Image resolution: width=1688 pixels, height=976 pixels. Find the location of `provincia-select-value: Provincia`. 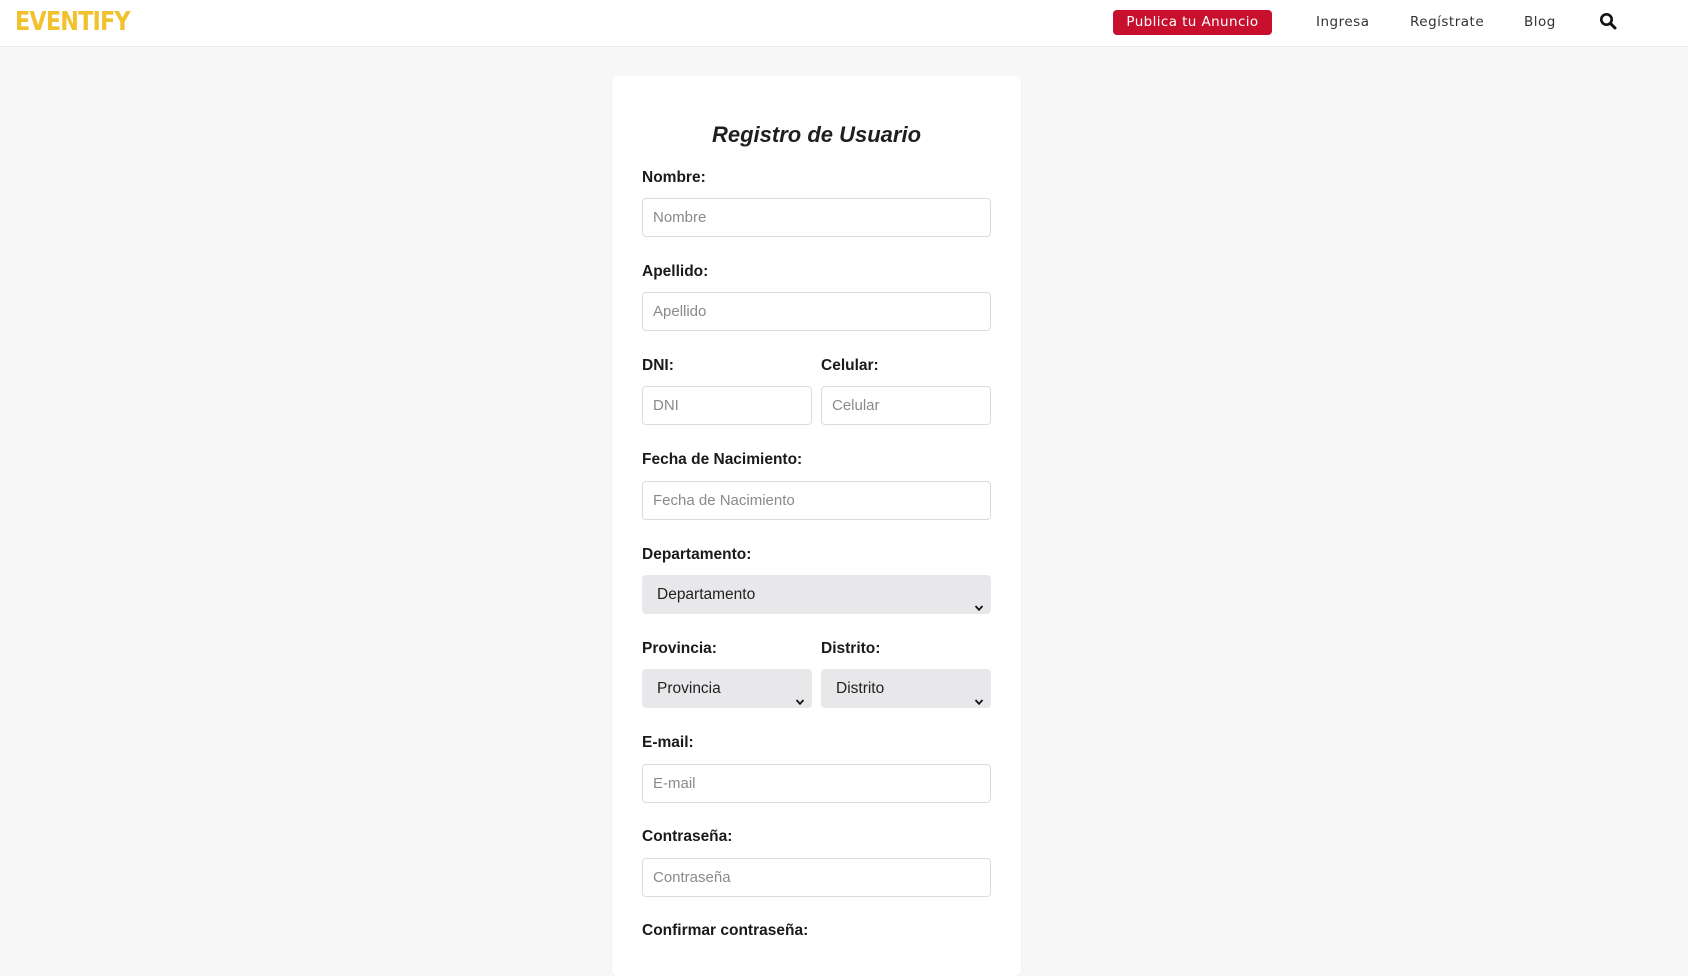

provincia-select-value: Provincia is located at coordinates (689, 688).